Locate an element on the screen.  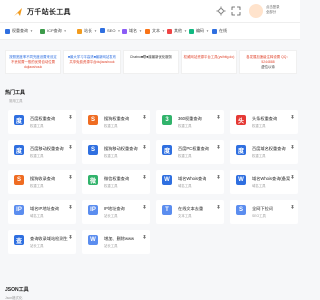
tool-name: 百度权重查询 is located at coordinates (43, 118).